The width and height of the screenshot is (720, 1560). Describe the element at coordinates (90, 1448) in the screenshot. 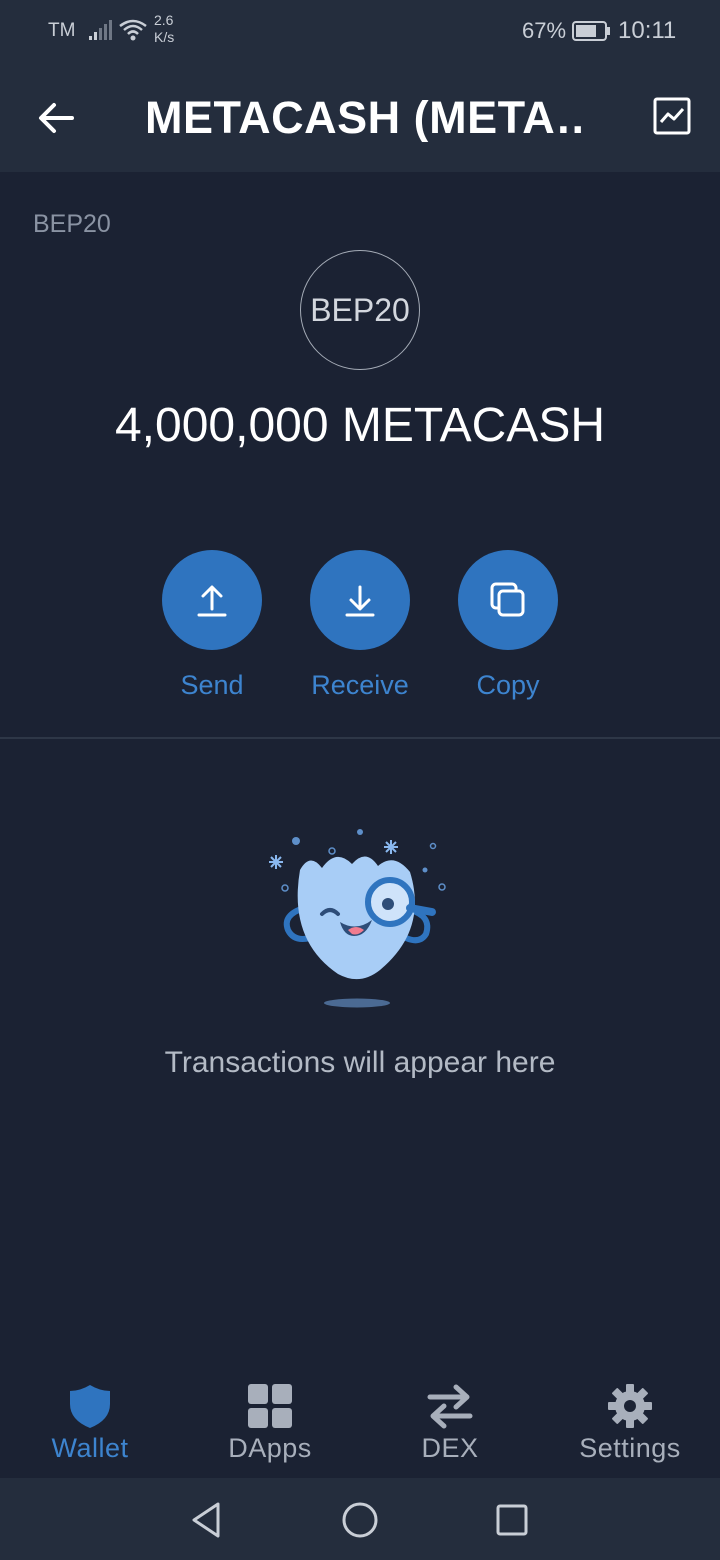

I see `nav-wallet-label: Wallet` at that location.